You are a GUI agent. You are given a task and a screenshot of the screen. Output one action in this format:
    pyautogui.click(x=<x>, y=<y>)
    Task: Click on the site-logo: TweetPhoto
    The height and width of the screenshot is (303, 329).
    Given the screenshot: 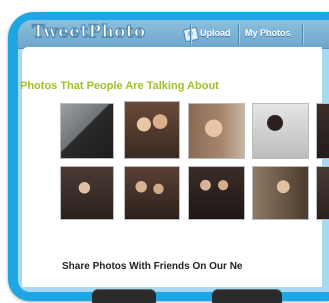 What is the action you would take?
    pyautogui.click(x=88, y=31)
    